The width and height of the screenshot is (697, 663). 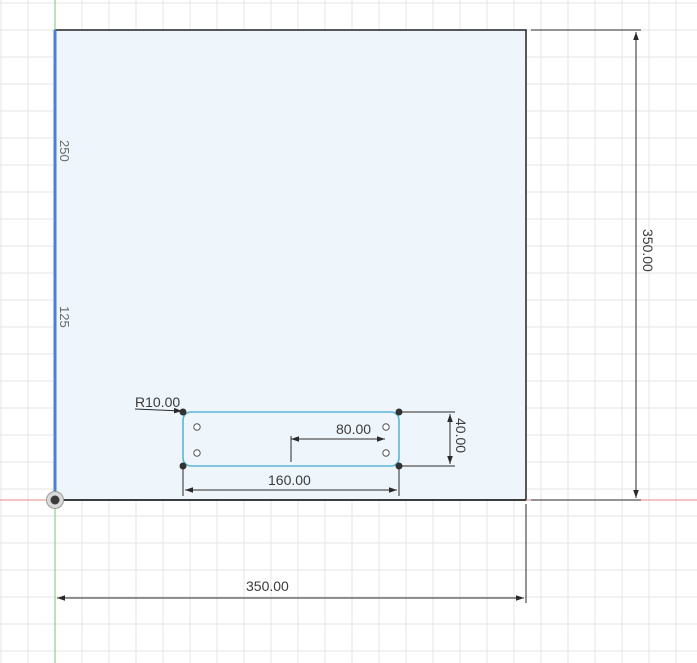 What do you see at coordinates (289, 480) in the screenshot?
I see `svg-text: 160.00` at bounding box center [289, 480].